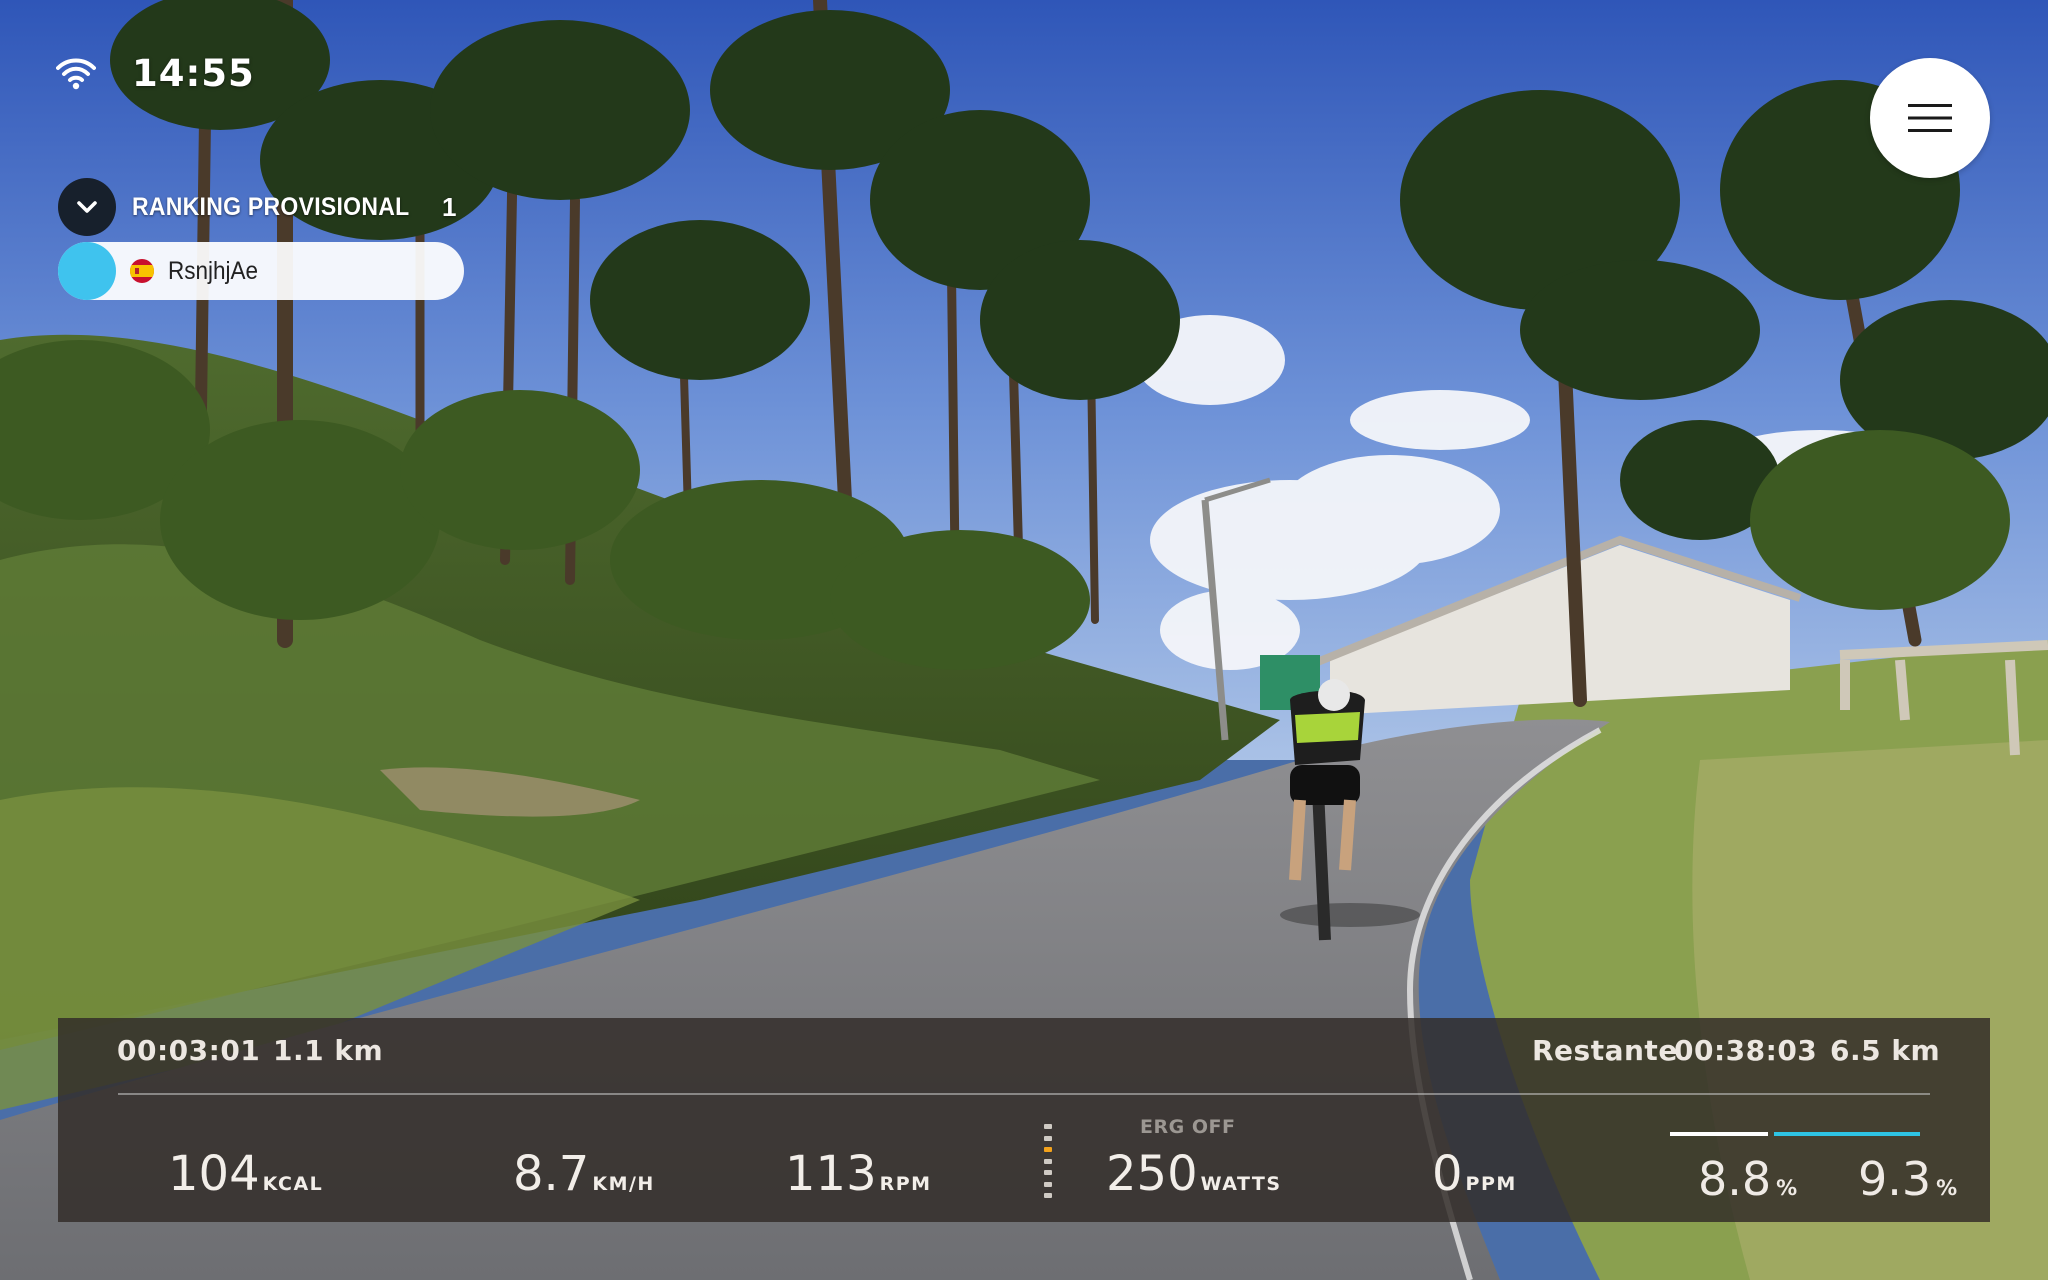  I want to click on ranking-toggle-button, so click(87, 207).